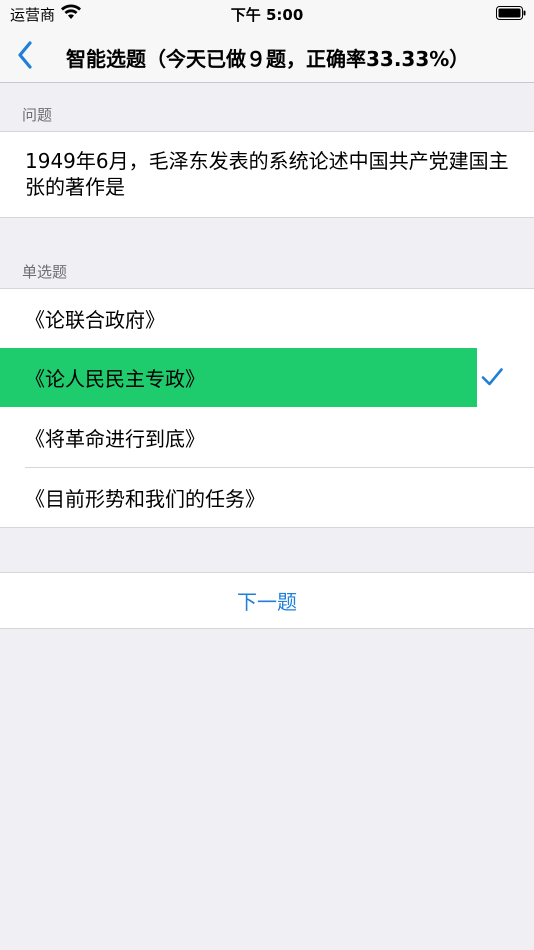 The width and height of the screenshot is (534, 950). What do you see at coordinates (267, 377) in the screenshot?
I see `option-item-selected: 《论人民民主专政》` at bounding box center [267, 377].